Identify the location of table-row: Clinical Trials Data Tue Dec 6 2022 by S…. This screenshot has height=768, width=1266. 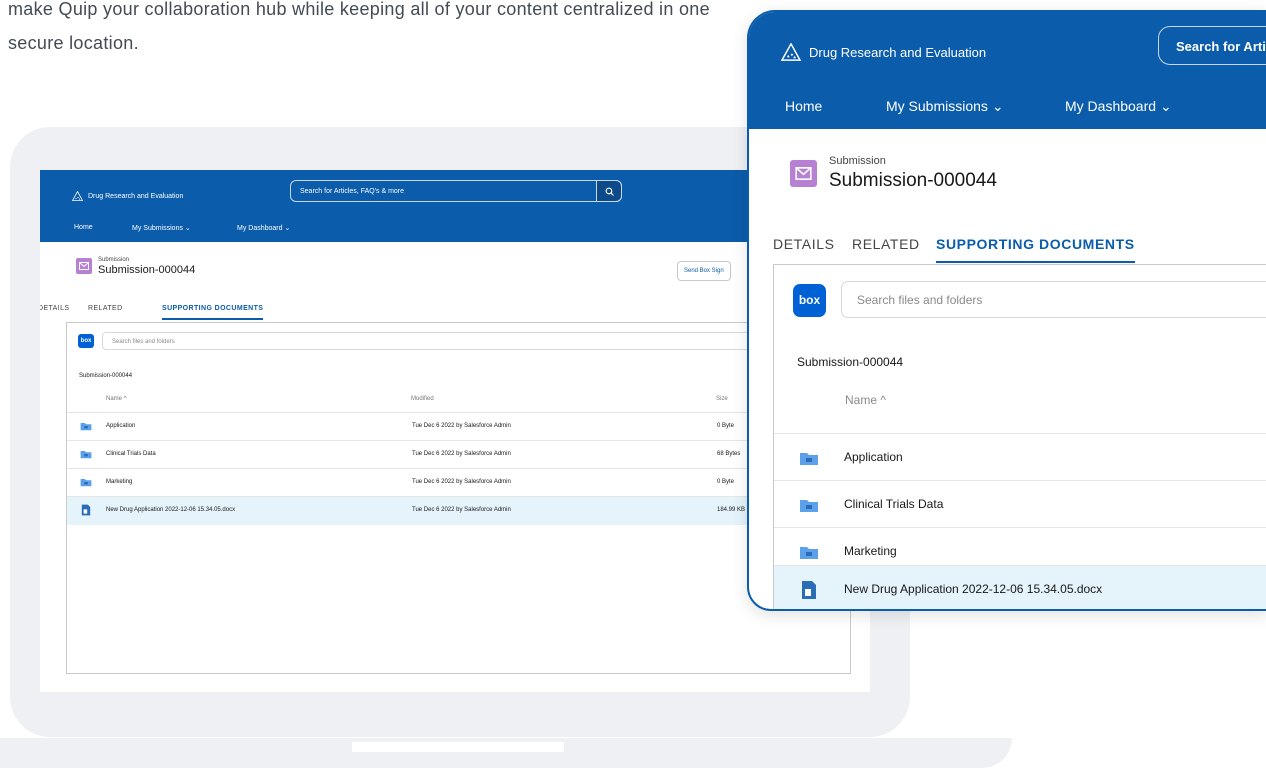
(462, 454).